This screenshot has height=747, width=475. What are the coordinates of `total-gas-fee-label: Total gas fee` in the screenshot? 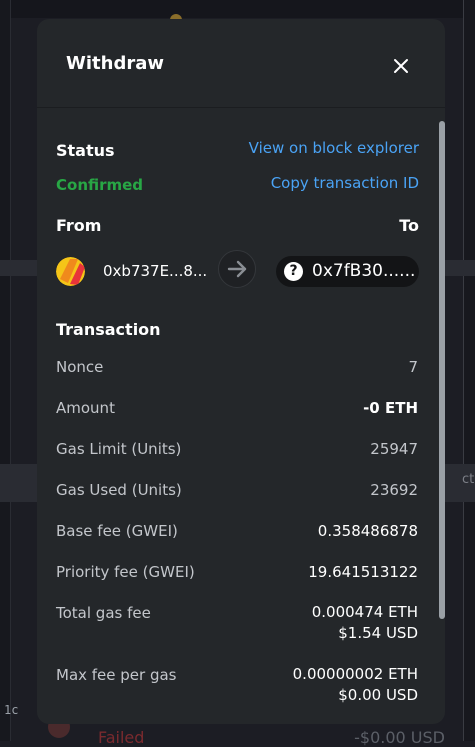 It's located at (103, 613).